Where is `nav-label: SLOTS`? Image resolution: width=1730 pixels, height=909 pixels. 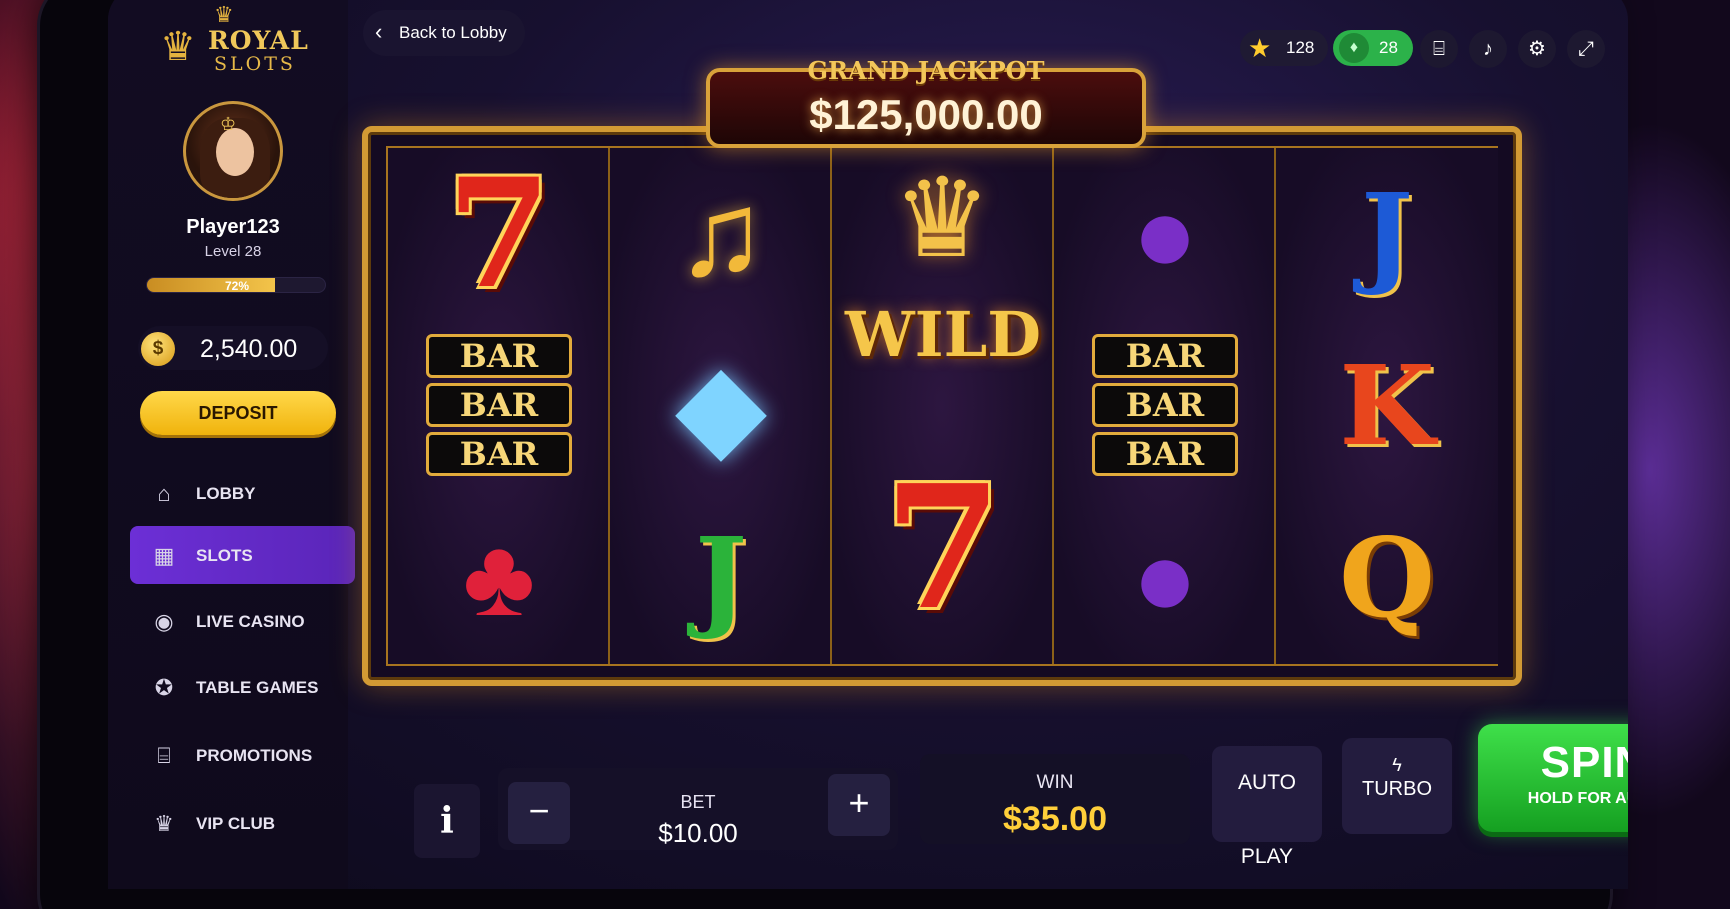 nav-label: SLOTS is located at coordinates (224, 555).